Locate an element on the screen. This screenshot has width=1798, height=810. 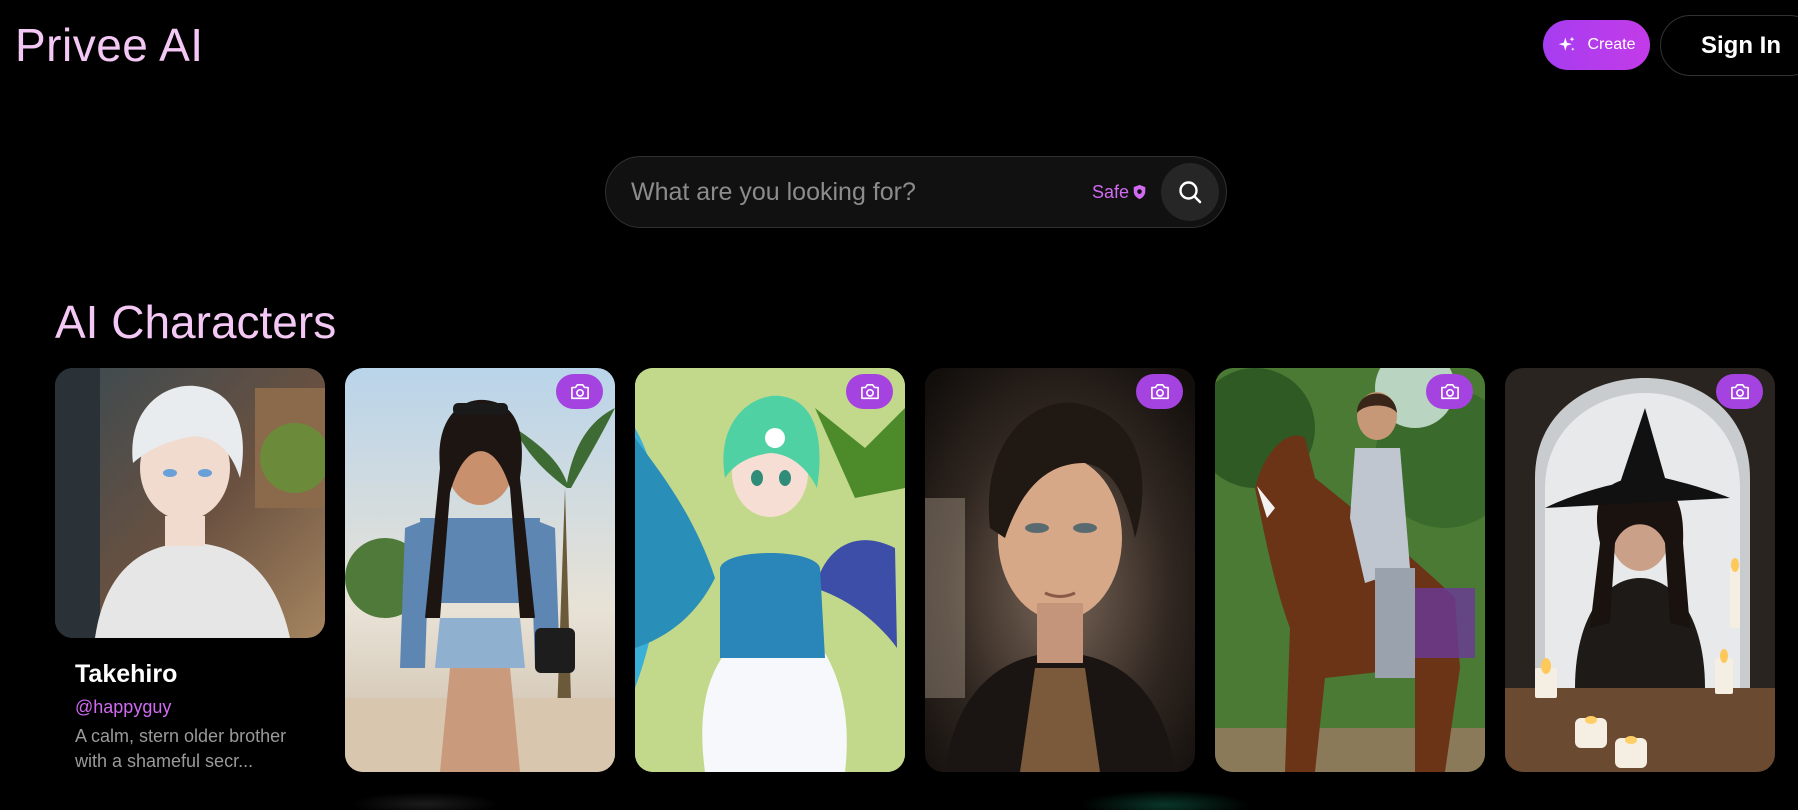
sign-in-button: Sign In is located at coordinates (1729, 45).